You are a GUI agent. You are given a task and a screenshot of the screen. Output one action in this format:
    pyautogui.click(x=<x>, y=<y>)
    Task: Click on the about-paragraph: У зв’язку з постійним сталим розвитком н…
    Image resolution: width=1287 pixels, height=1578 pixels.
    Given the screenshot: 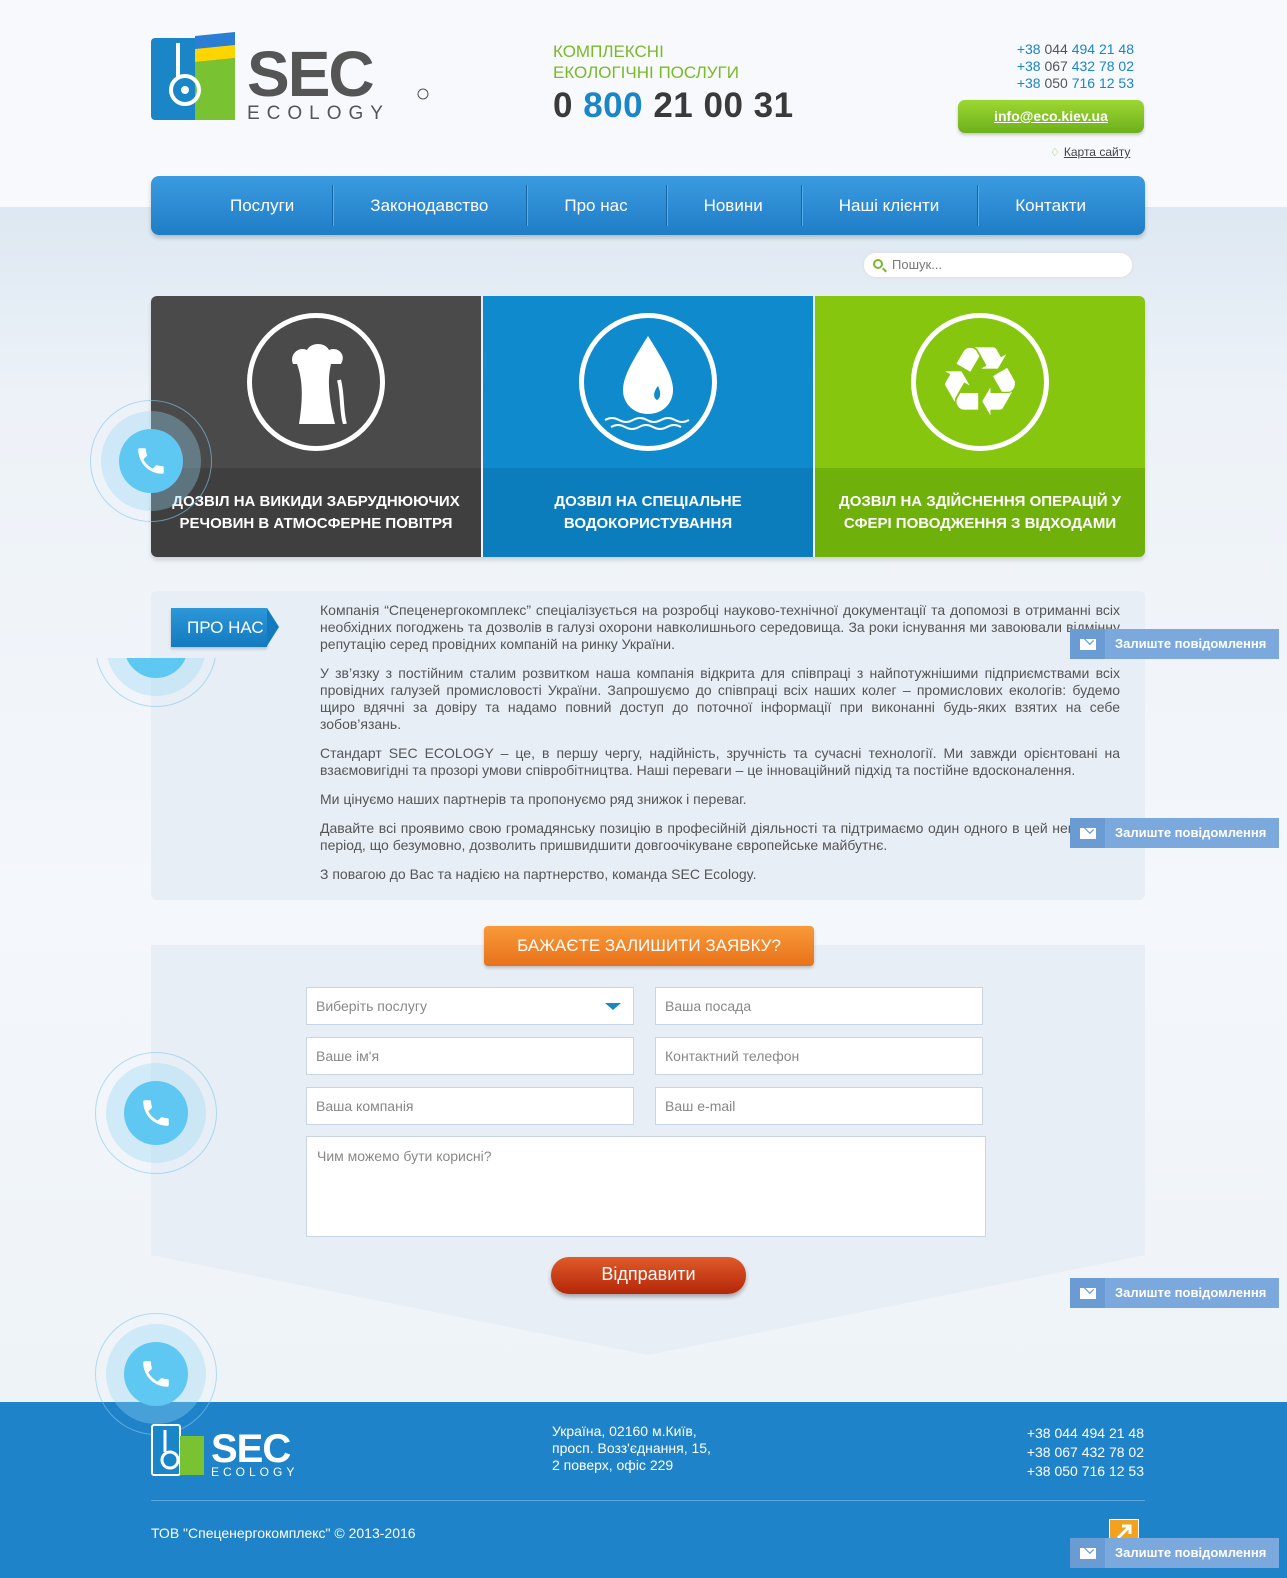 What is the action you would take?
    pyautogui.click(x=720, y=698)
    